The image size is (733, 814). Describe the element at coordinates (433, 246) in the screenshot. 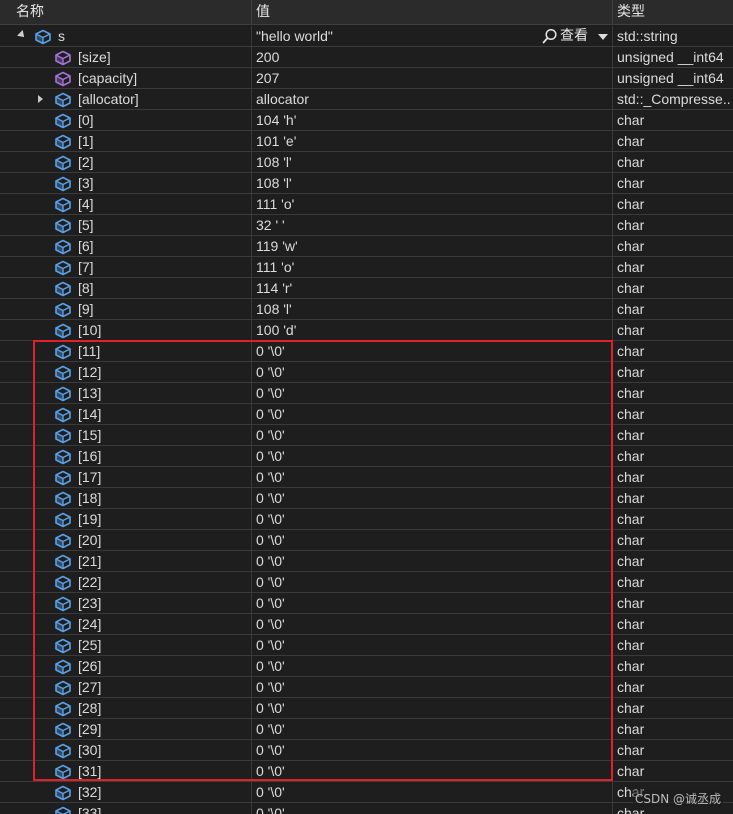

I see `variable-value: 119 'w'` at that location.